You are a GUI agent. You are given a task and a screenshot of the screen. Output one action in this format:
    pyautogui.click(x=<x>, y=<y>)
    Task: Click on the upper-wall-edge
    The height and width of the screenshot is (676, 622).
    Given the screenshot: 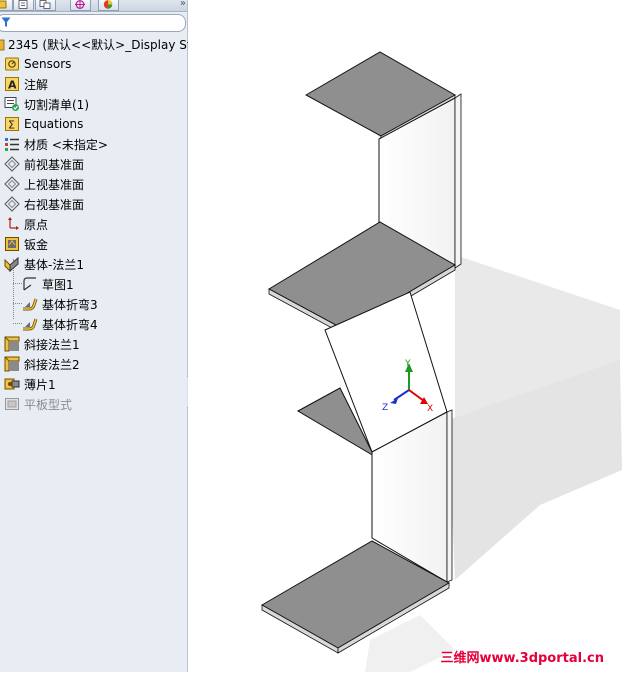 What is the action you would take?
    pyautogui.click(x=458, y=181)
    